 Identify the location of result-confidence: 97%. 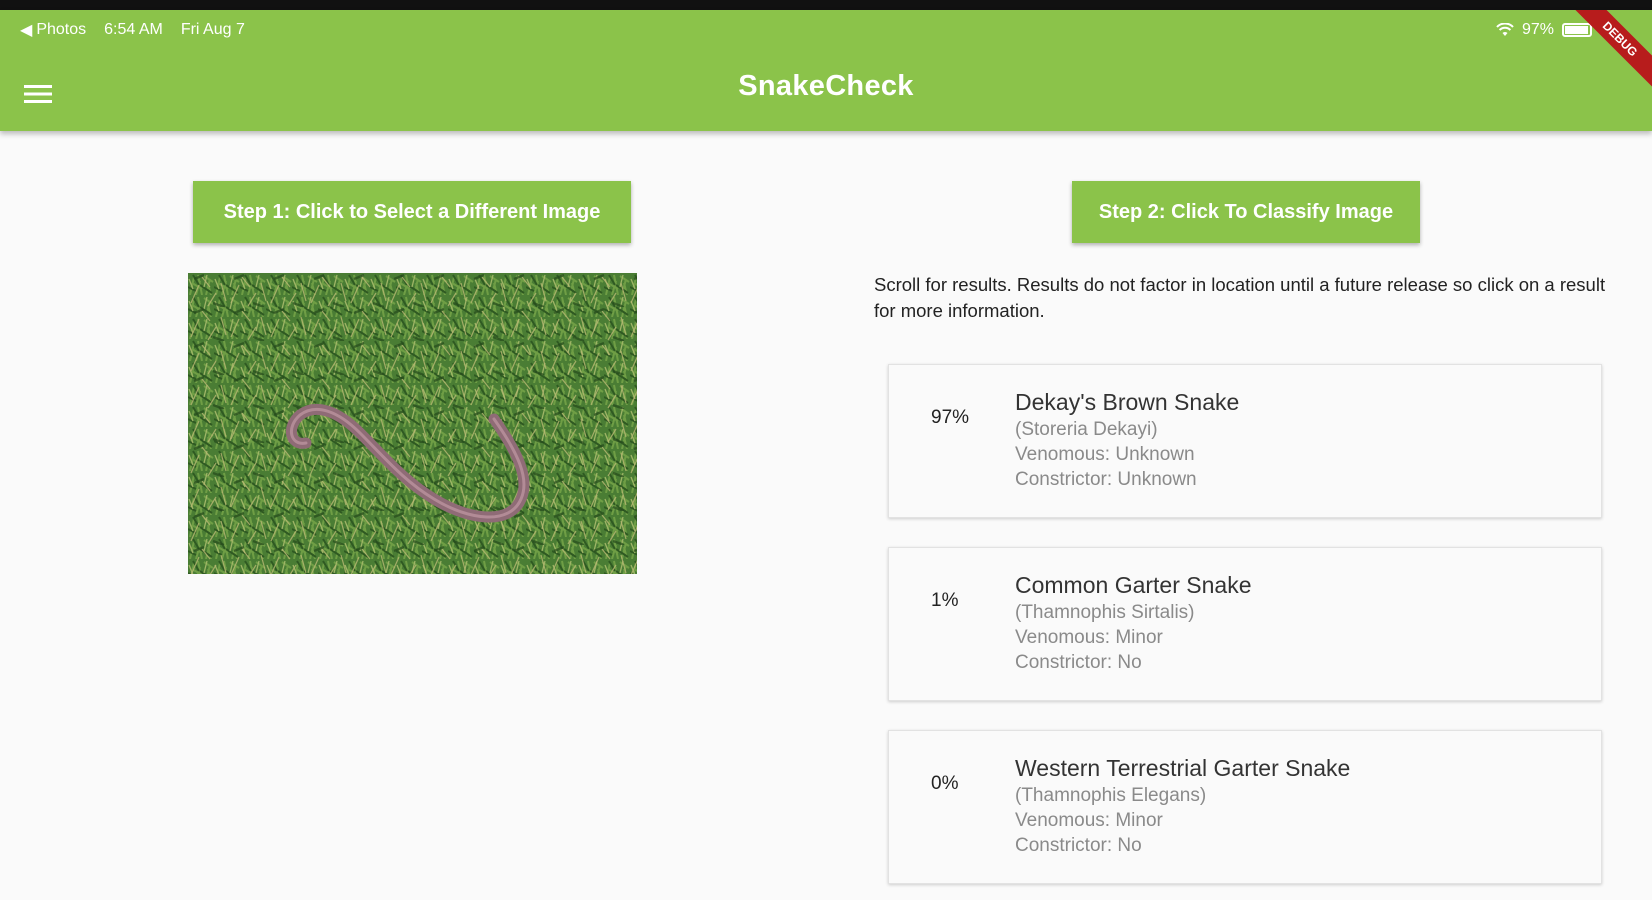
(950, 417).